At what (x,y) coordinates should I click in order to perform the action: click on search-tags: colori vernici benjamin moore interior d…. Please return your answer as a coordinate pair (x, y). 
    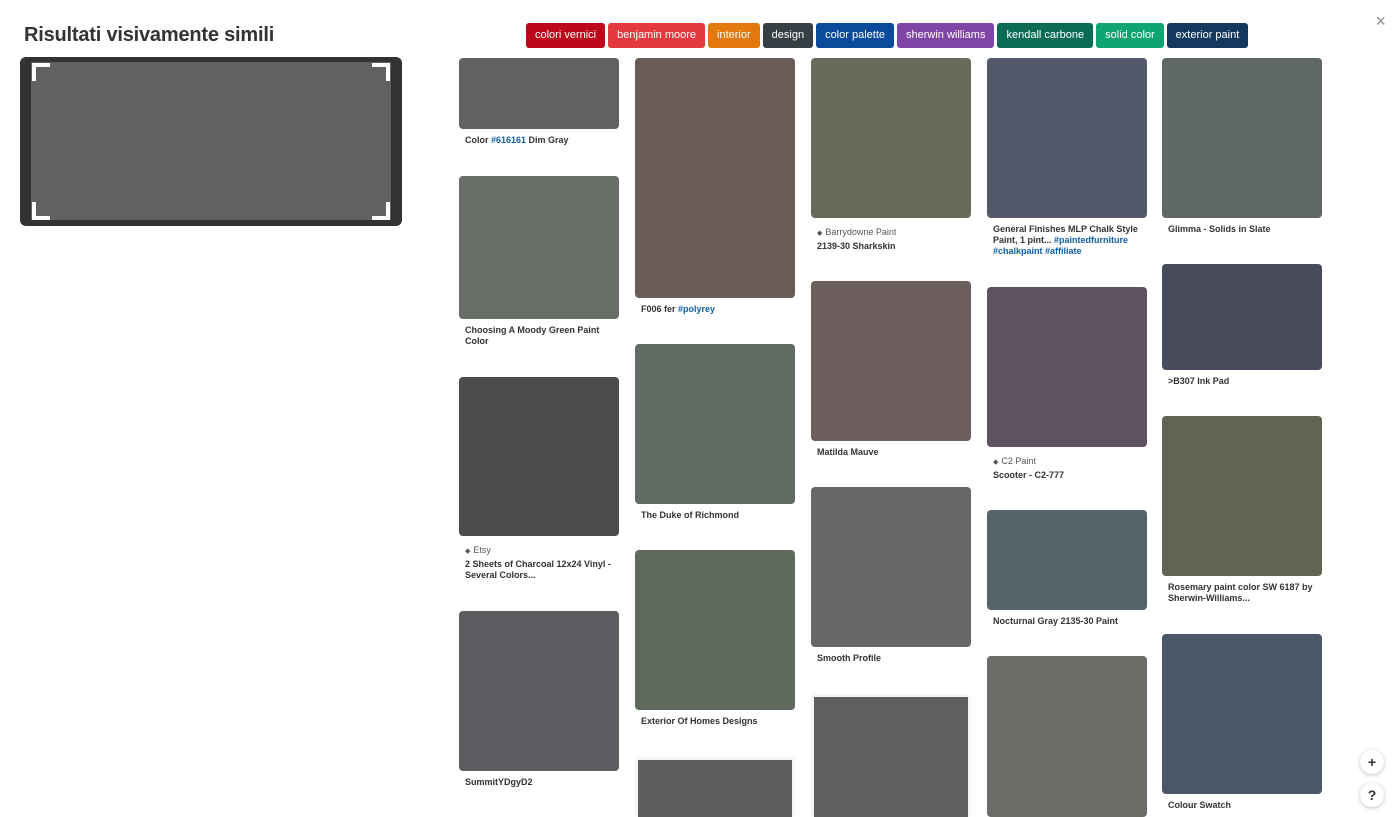
    Looking at the image, I should click on (887, 35).